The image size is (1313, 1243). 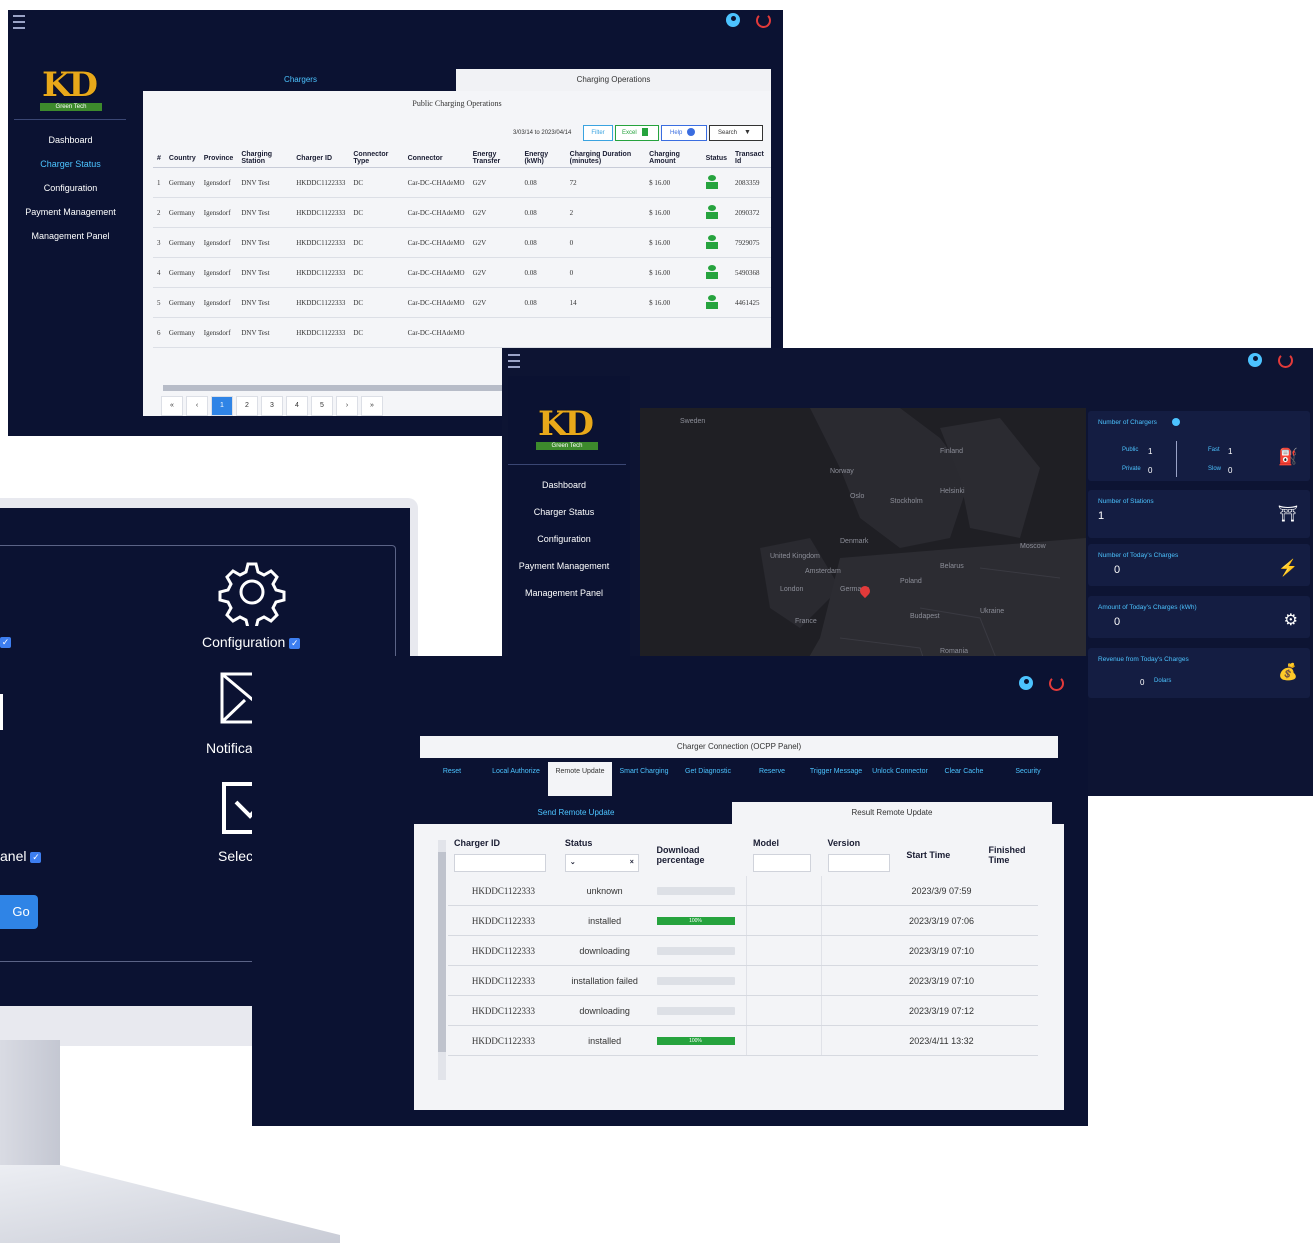 I want to click on ocpp-tab: Reserve, so click(x=772, y=779).